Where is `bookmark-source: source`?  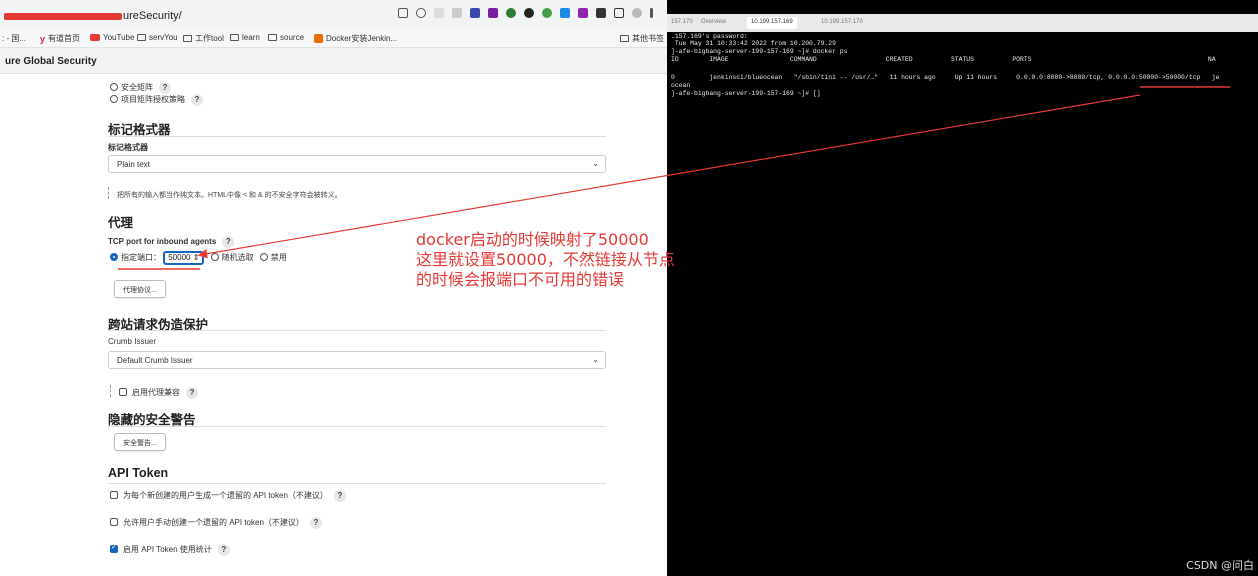
bookmark-source: source is located at coordinates (286, 37).